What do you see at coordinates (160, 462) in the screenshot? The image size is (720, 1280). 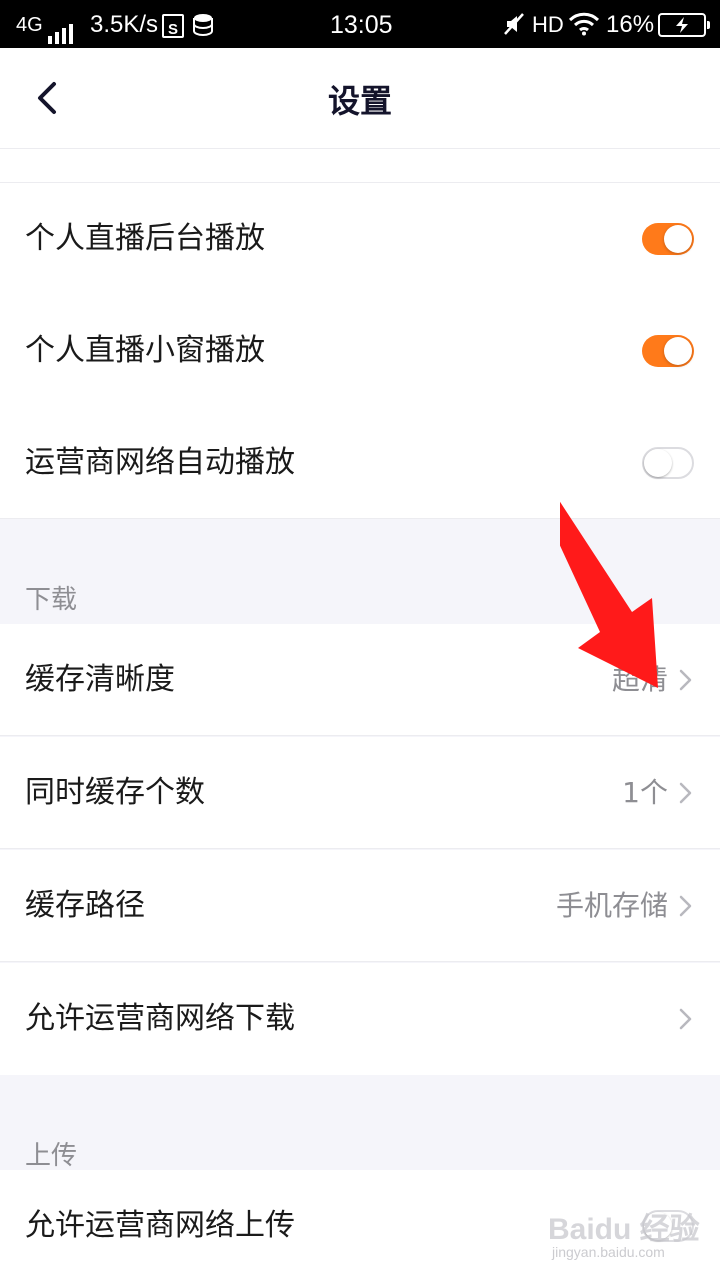 I see `row-label: 运营商网络自动播放` at bounding box center [160, 462].